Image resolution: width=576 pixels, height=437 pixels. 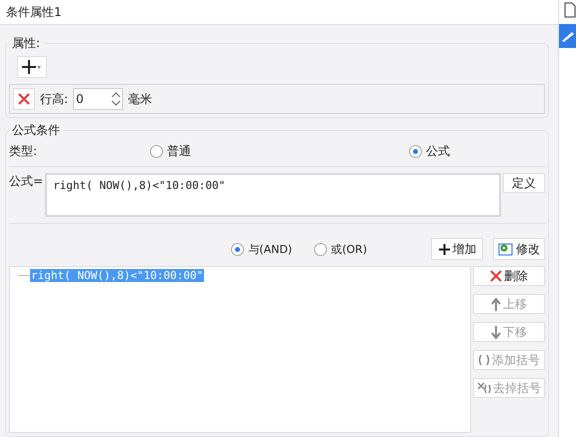 I want to click on logic-radio: 与(AND), so click(x=261, y=249).